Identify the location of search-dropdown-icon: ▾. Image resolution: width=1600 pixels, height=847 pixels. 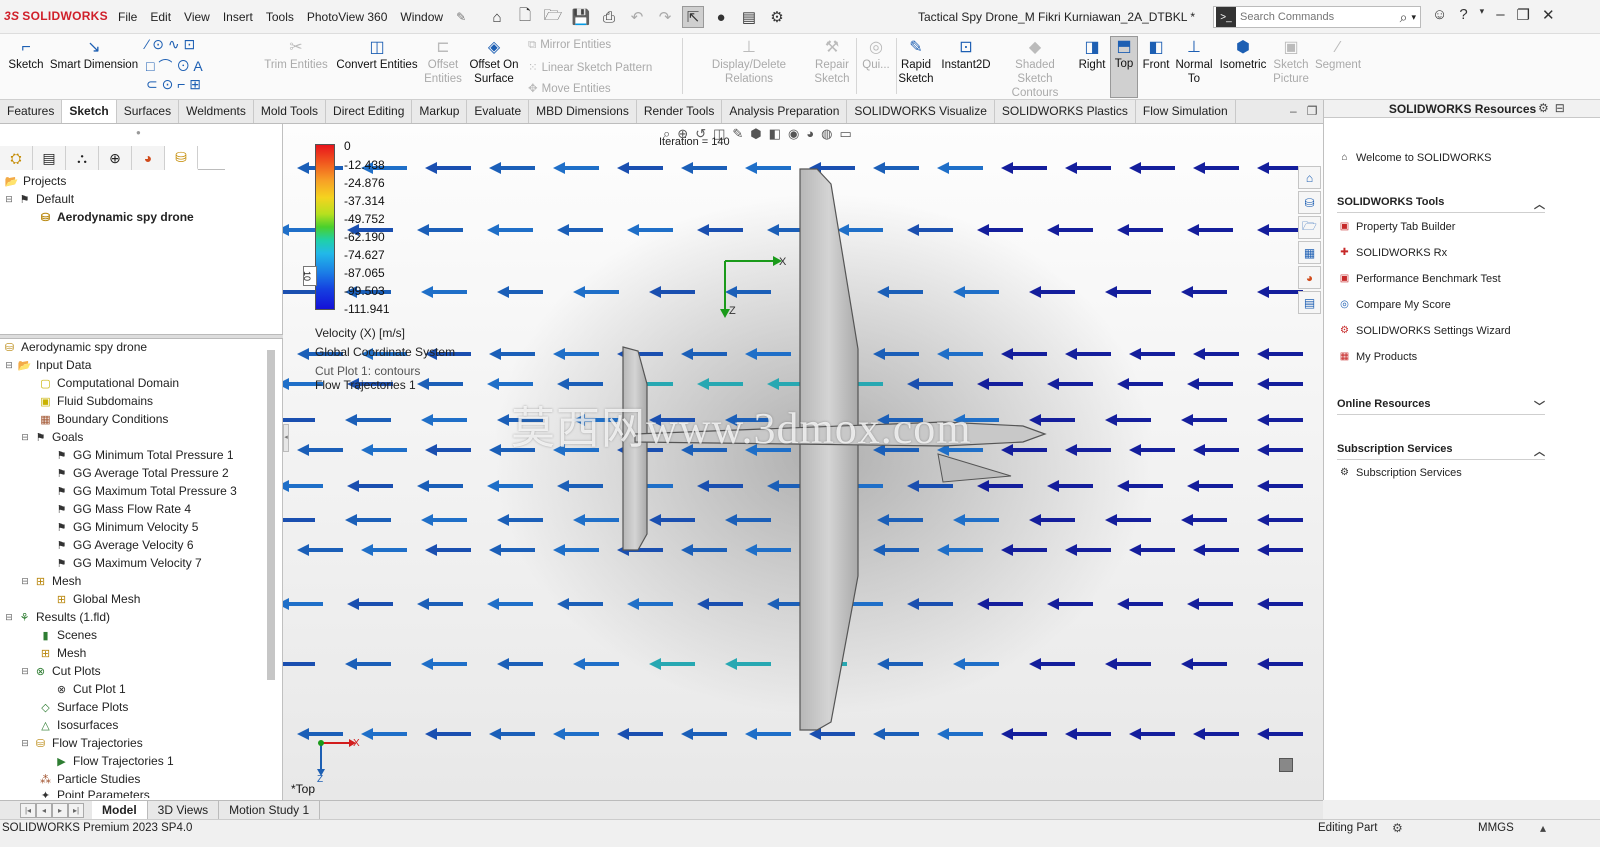
(1413, 17).